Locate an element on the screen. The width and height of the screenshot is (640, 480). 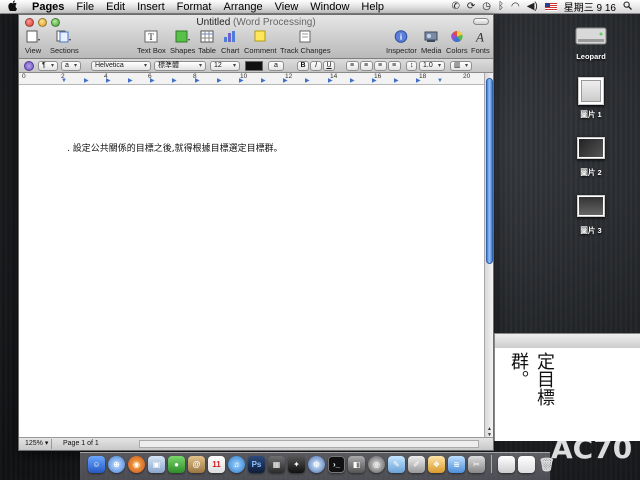
ical-icon: 11 is located at coordinates (216, 464).